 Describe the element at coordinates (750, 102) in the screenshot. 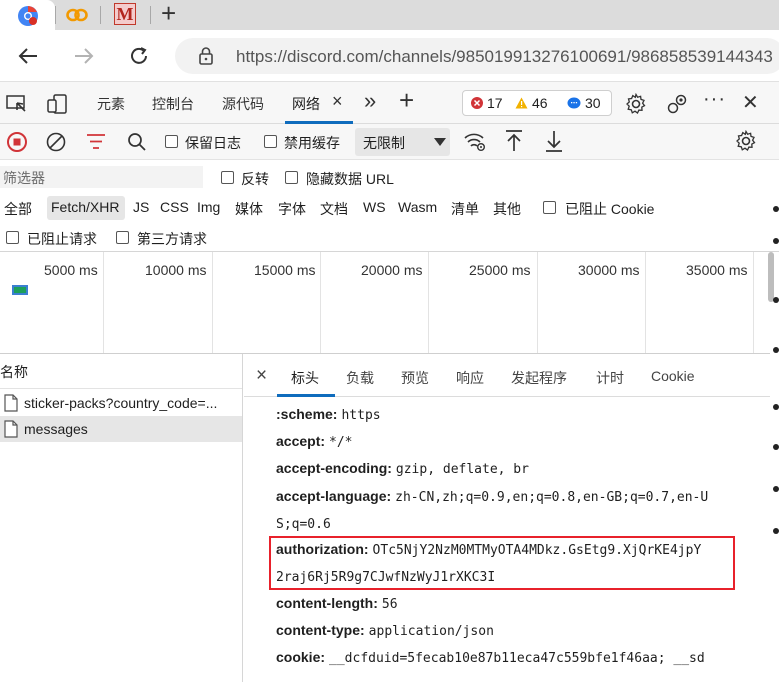

I see `close-devtools-icon: ✕` at that location.